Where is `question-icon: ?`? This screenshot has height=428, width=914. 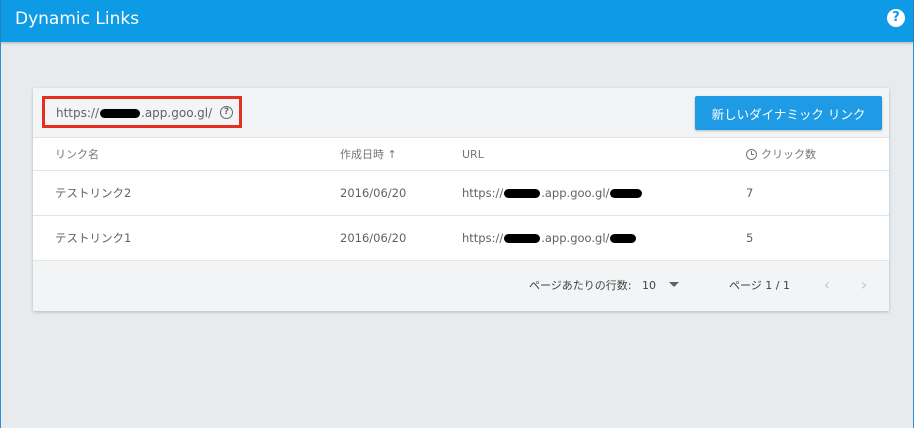 question-icon: ? is located at coordinates (226, 112).